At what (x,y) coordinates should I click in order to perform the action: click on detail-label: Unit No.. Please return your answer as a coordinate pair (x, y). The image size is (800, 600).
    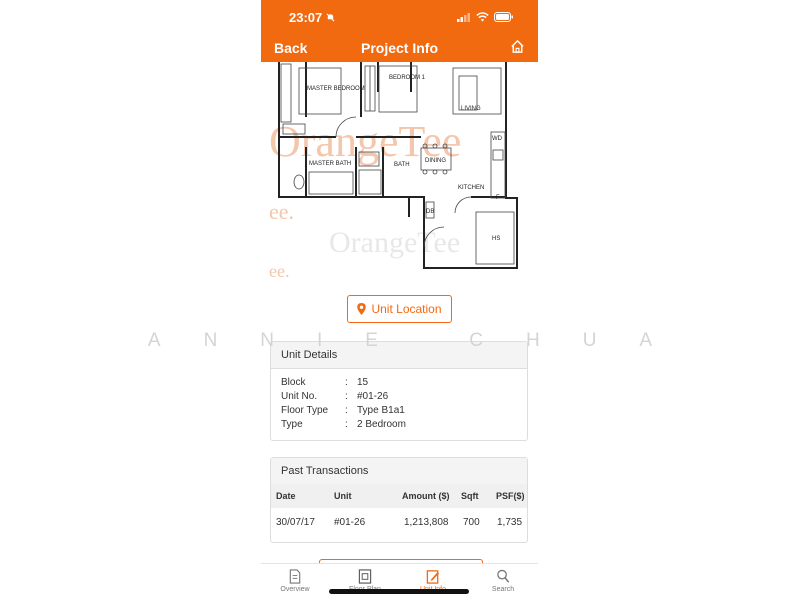
    Looking at the image, I should click on (299, 396).